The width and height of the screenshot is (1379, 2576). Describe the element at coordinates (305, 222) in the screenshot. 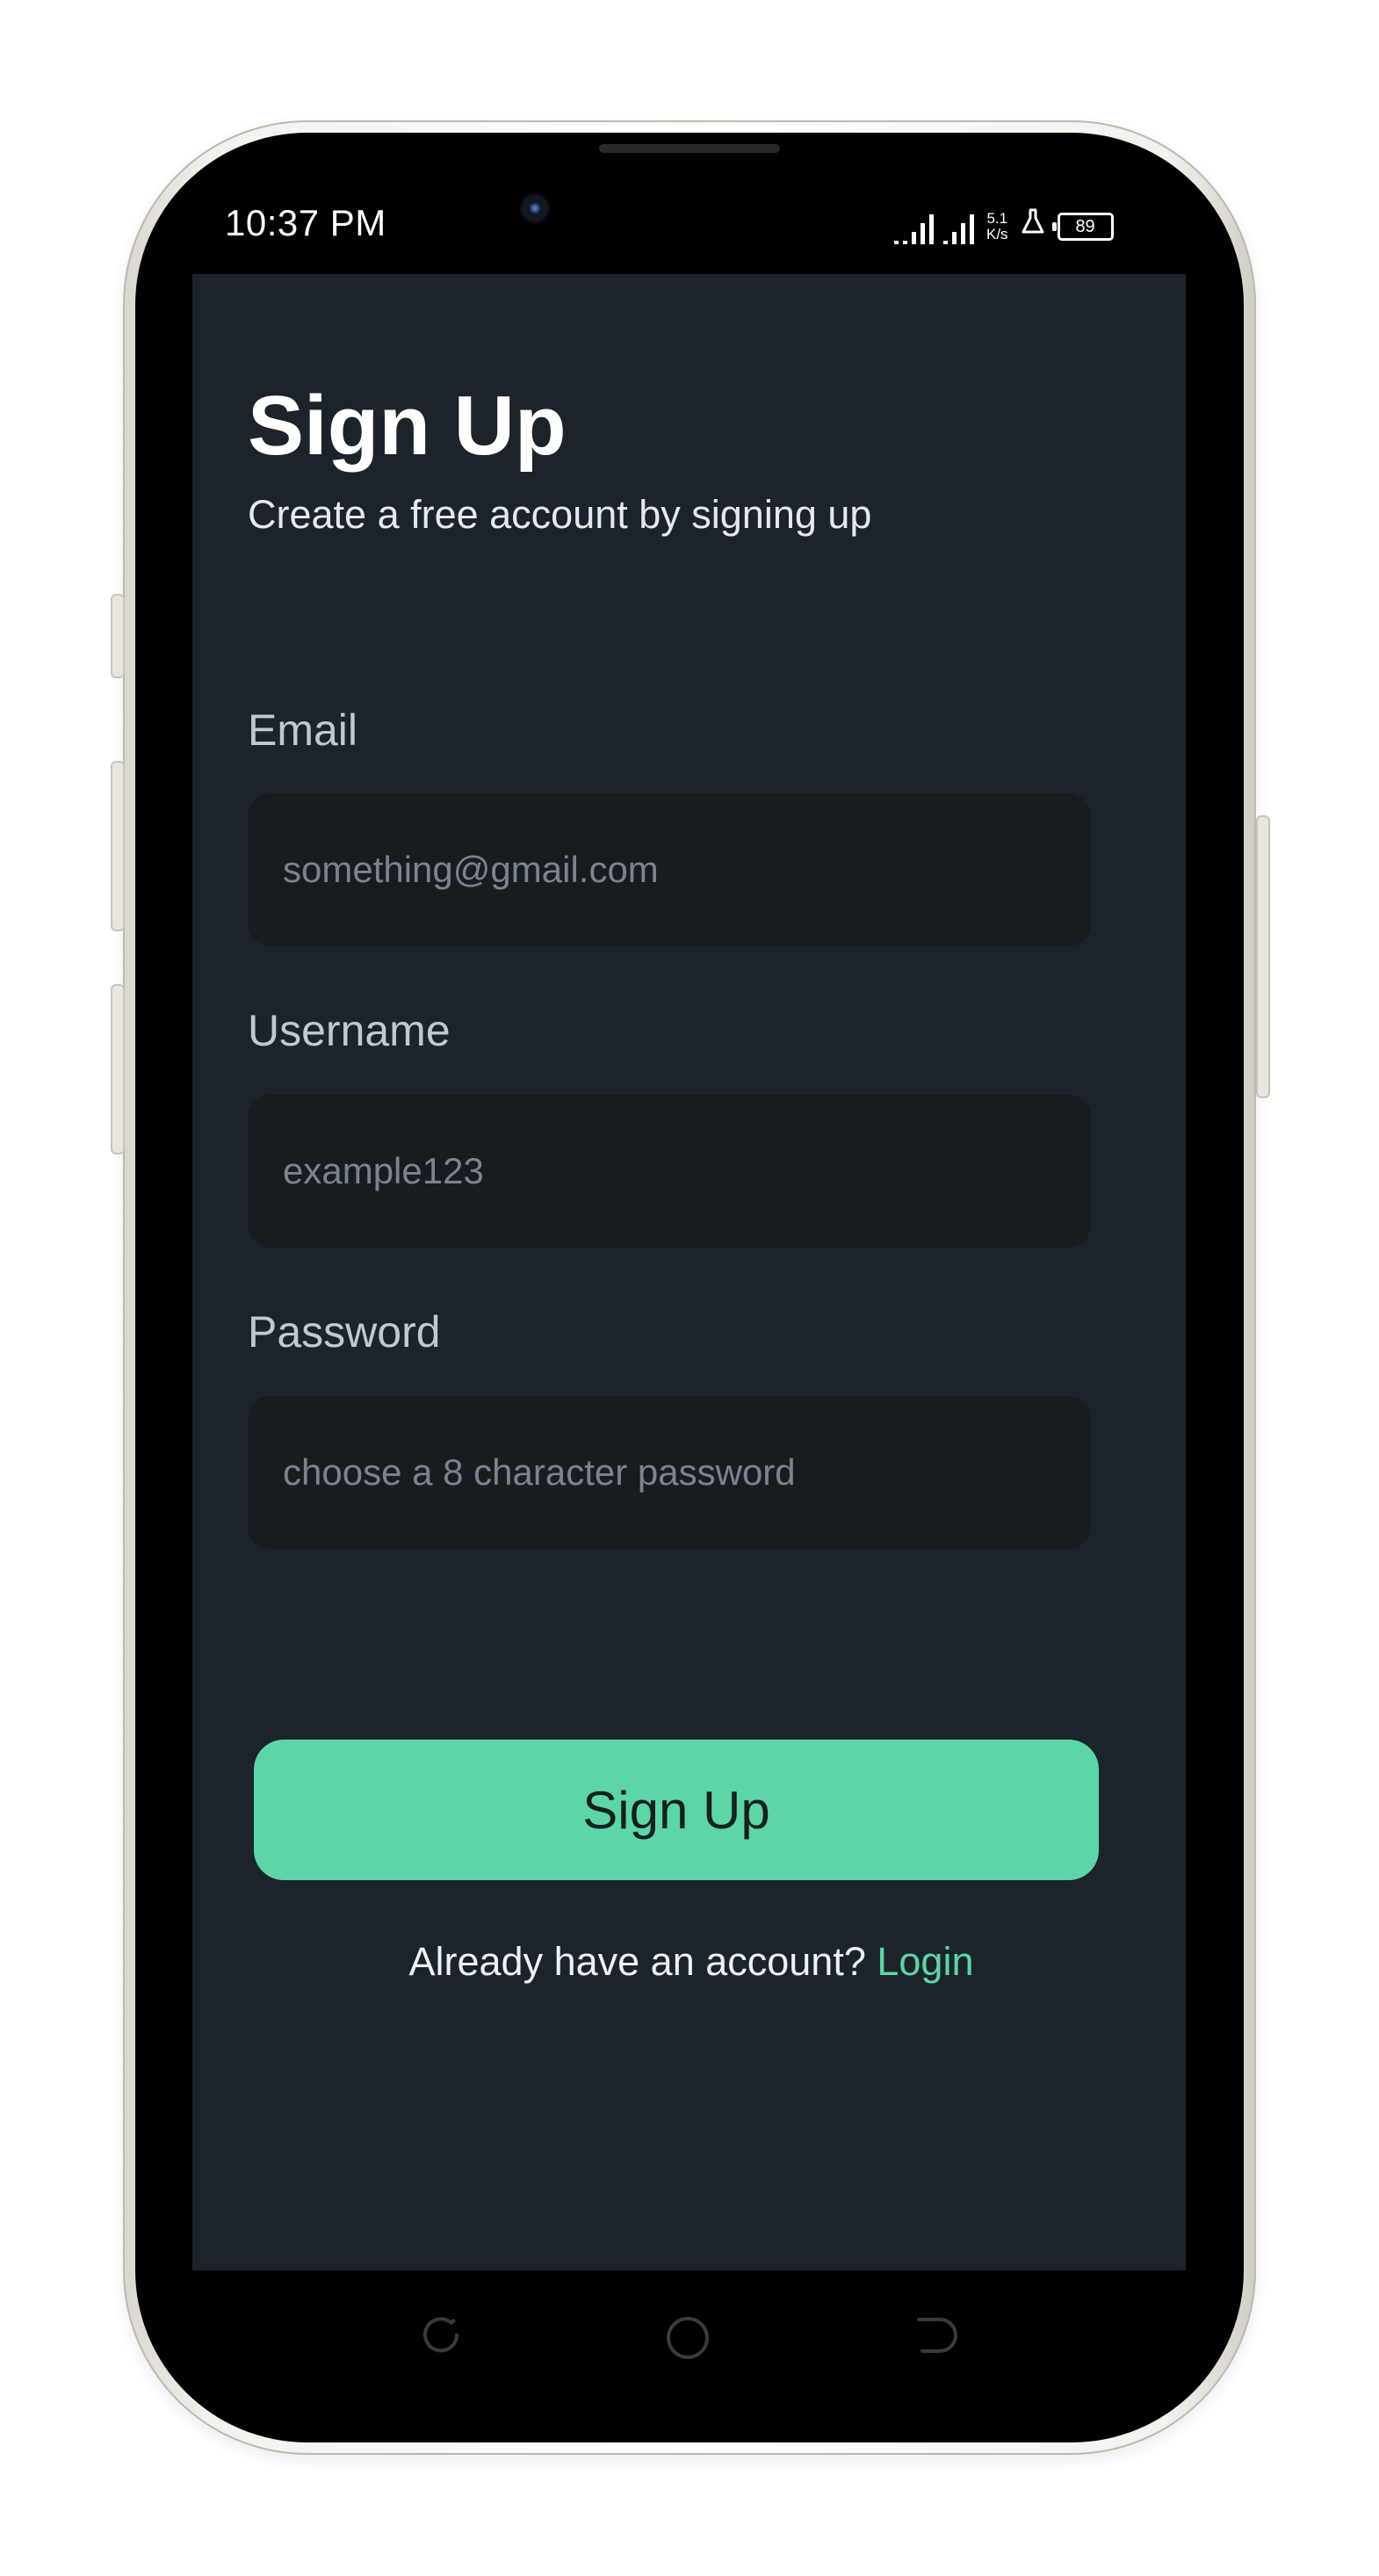

I see `status-time: 10:37 PM` at that location.